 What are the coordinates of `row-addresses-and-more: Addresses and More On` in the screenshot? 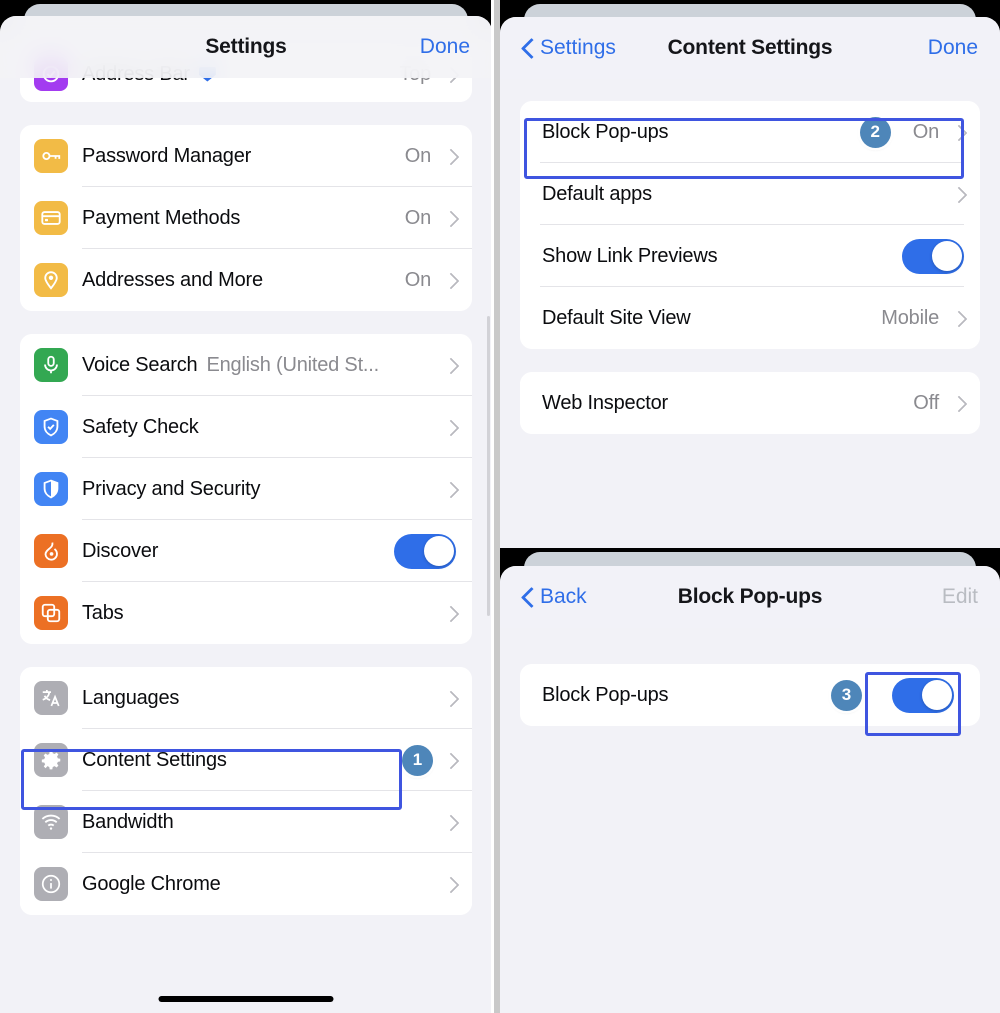 It's located at (246, 280).